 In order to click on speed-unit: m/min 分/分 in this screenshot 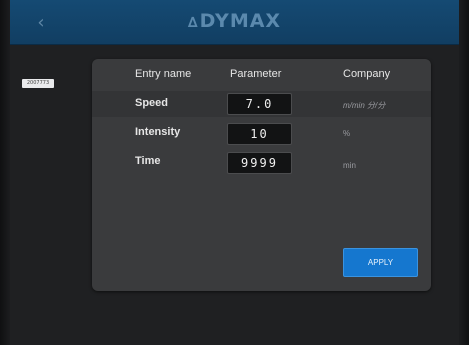, I will do `click(364, 105)`.